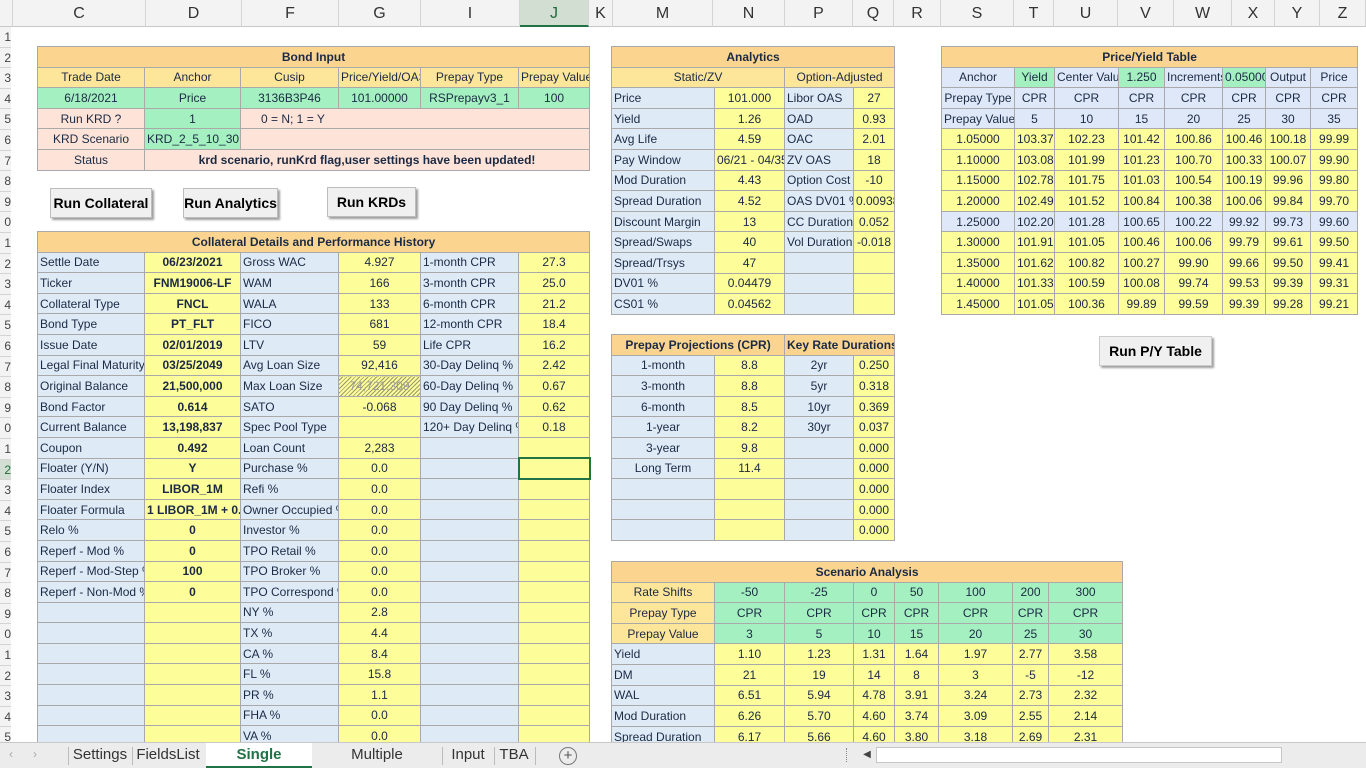 The height and width of the screenshot is (768, 1366). What do you see at coordinates (1141, 283) in the screenshot?
I see `py-price-cell: 100.08` at bounding box center [1141, 283].